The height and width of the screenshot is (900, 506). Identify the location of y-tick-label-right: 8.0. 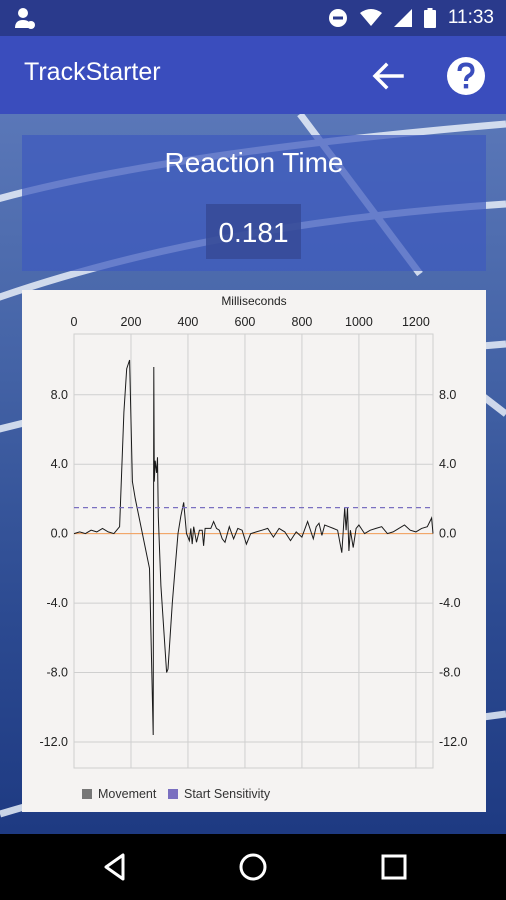
(447, 395).